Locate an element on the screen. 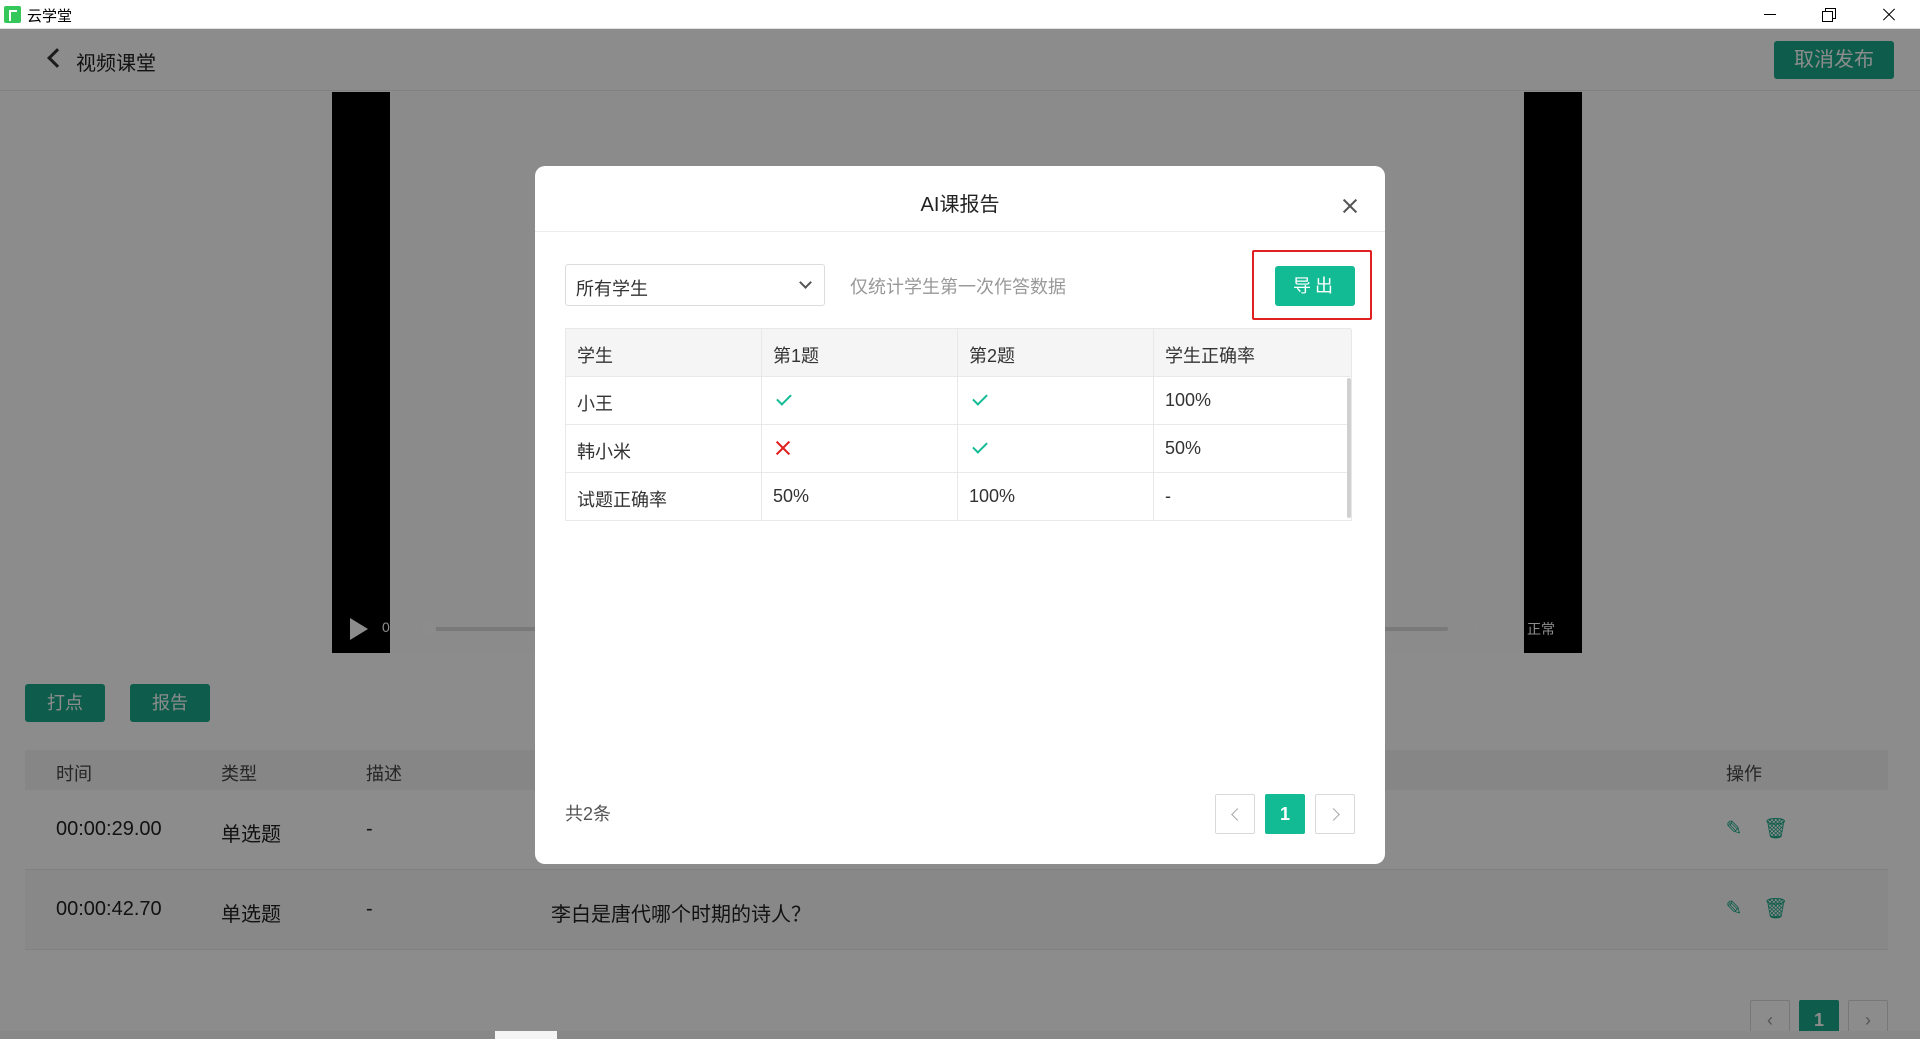 This screenshot has height=1039, width=1920. restore-button is located at coordinates (1828, 14).